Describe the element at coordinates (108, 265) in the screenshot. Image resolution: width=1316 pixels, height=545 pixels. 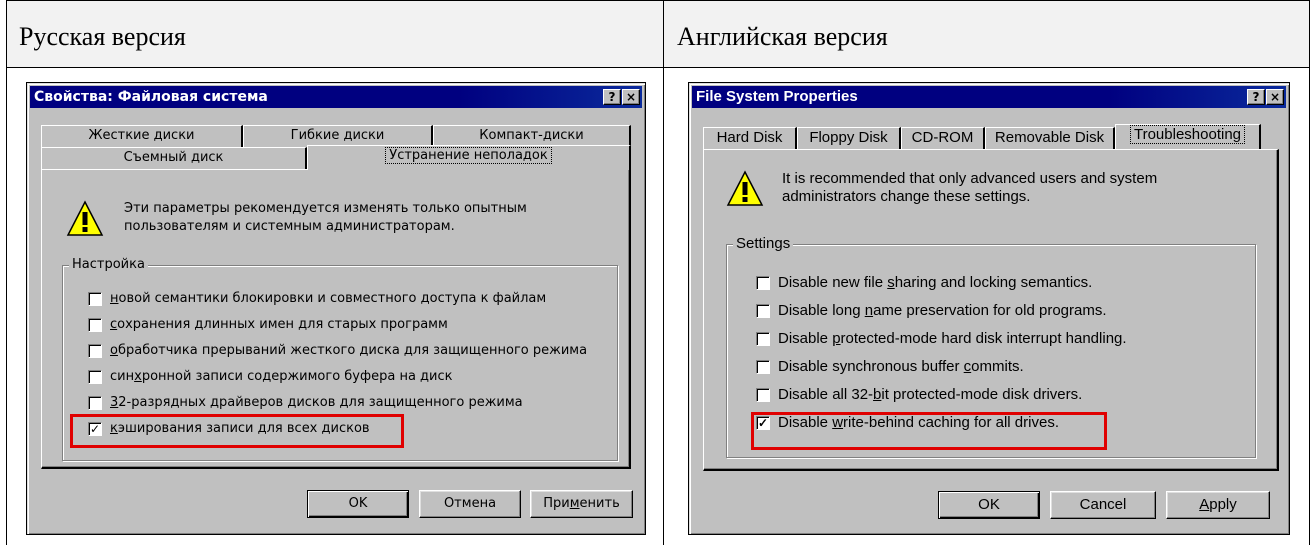
I see `group-label: Настройка` at that location.